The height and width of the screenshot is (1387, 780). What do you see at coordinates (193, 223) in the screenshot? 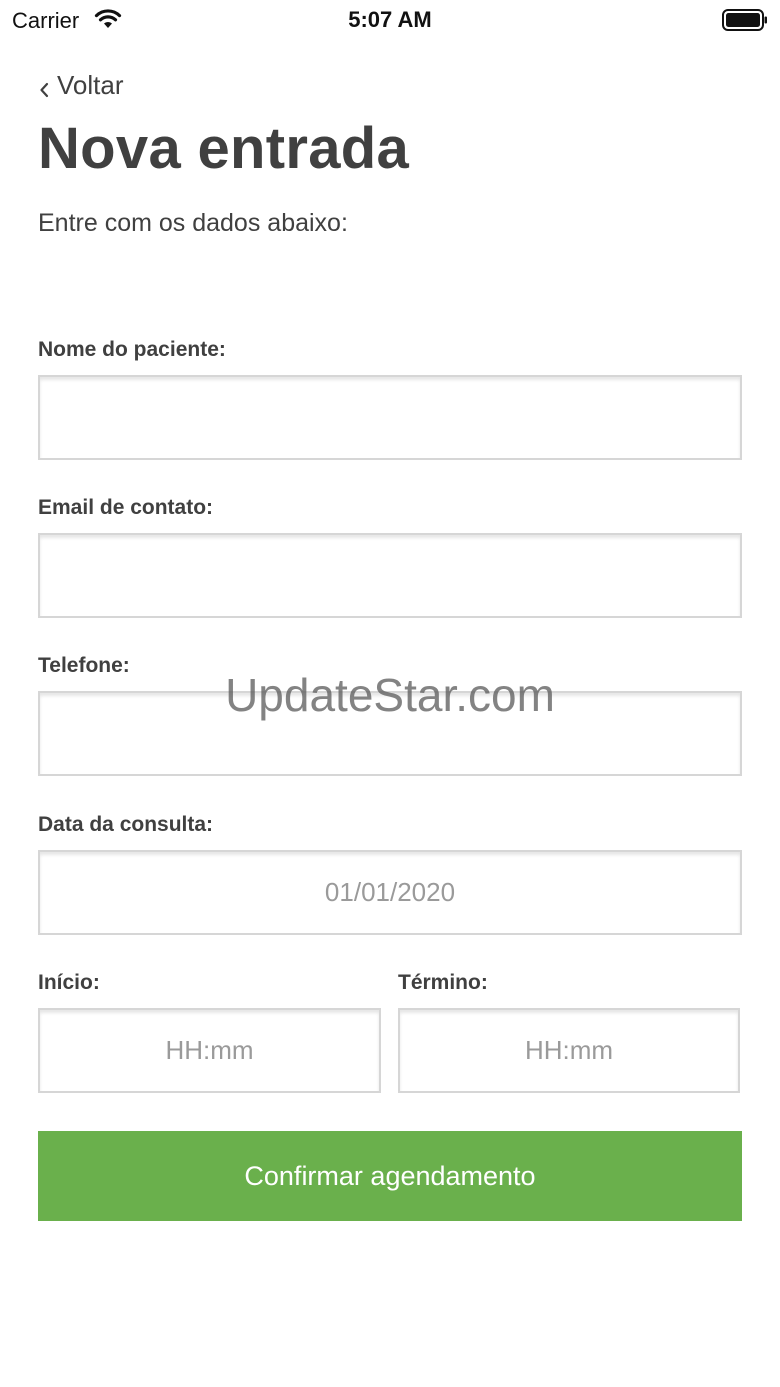
I see `page-subtitle: Entre com os dados abaixo:` at bounding box center [193, 223].